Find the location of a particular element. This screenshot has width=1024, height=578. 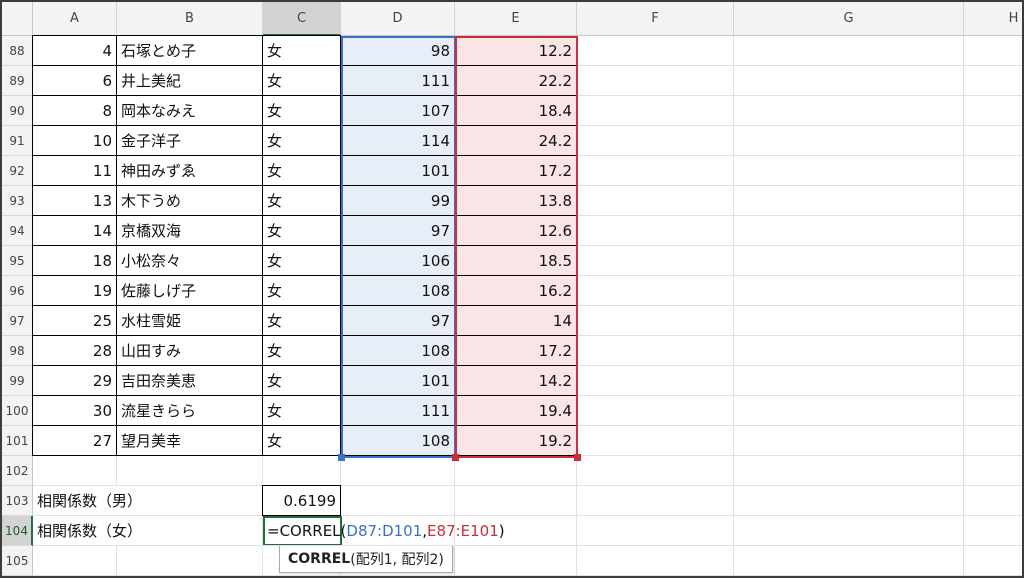

cell-value-e: 19.4 is located at coordinates (516, 411).